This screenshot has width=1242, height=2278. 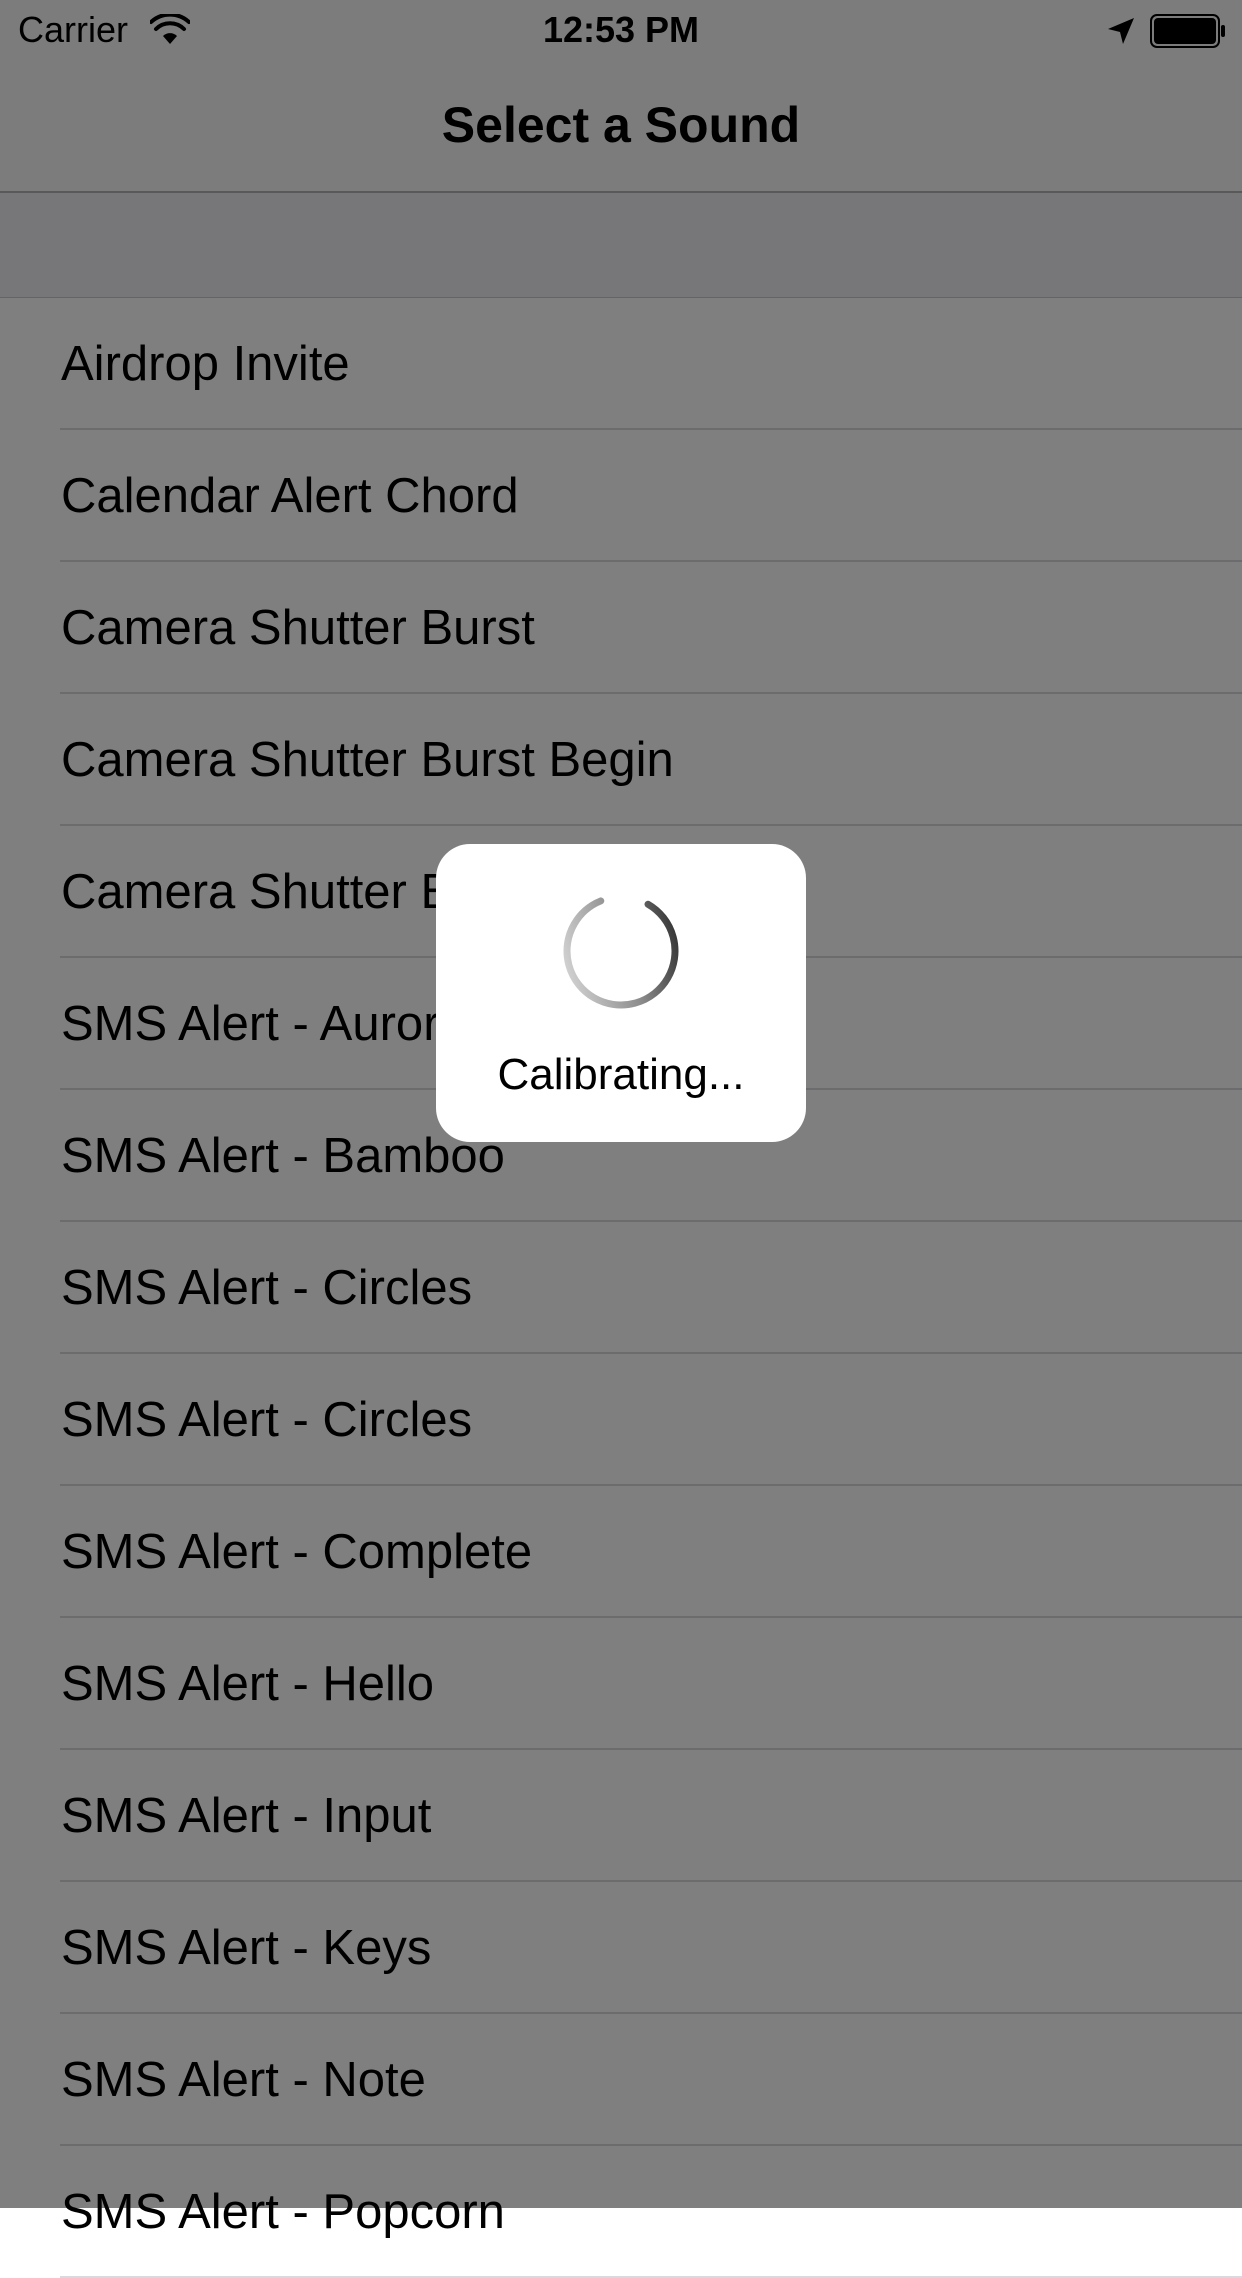 What do you see at coordinates (621, 951) in the screenshot?
I see `spinner-icon` at bounding box center [621, 951].